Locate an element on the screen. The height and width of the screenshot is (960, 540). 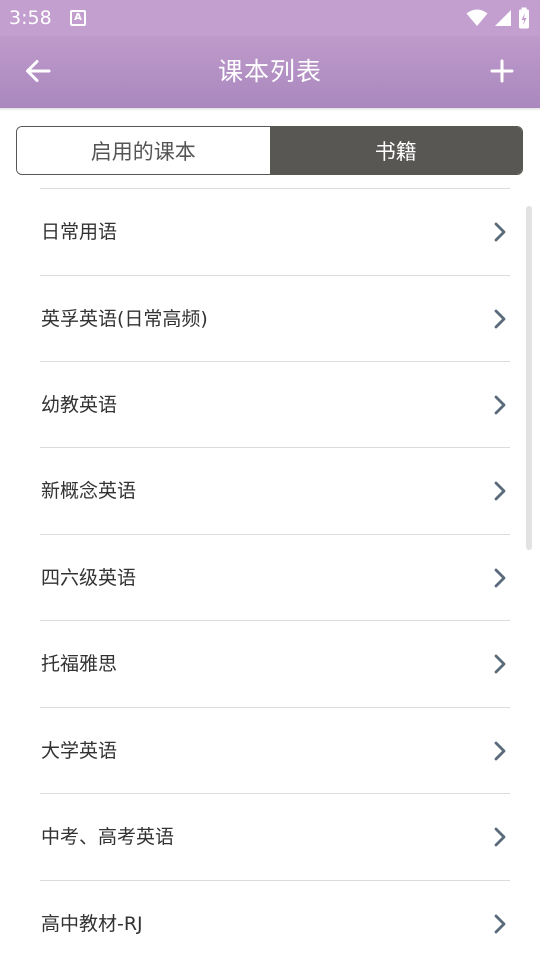
list-item: 中考、高考英语 is located at coordinates (270, 837).